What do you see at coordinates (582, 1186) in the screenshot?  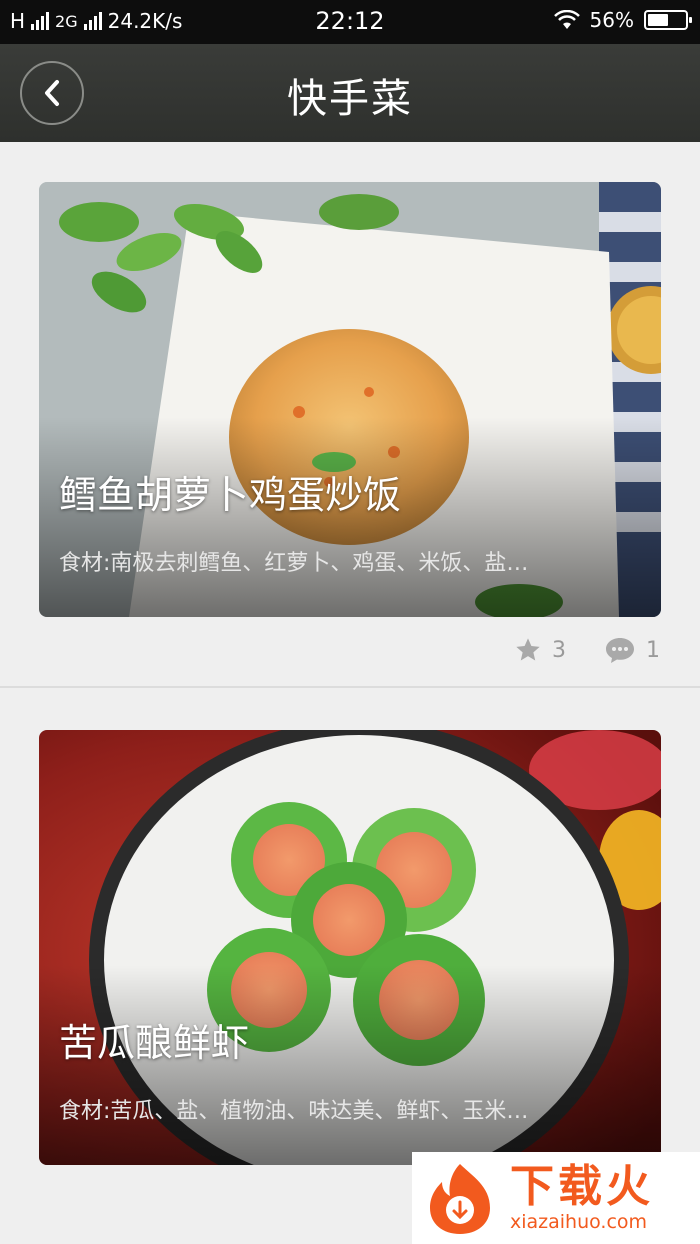 I see `watermark-main: 下载火` at bounding box center [582, 1186].